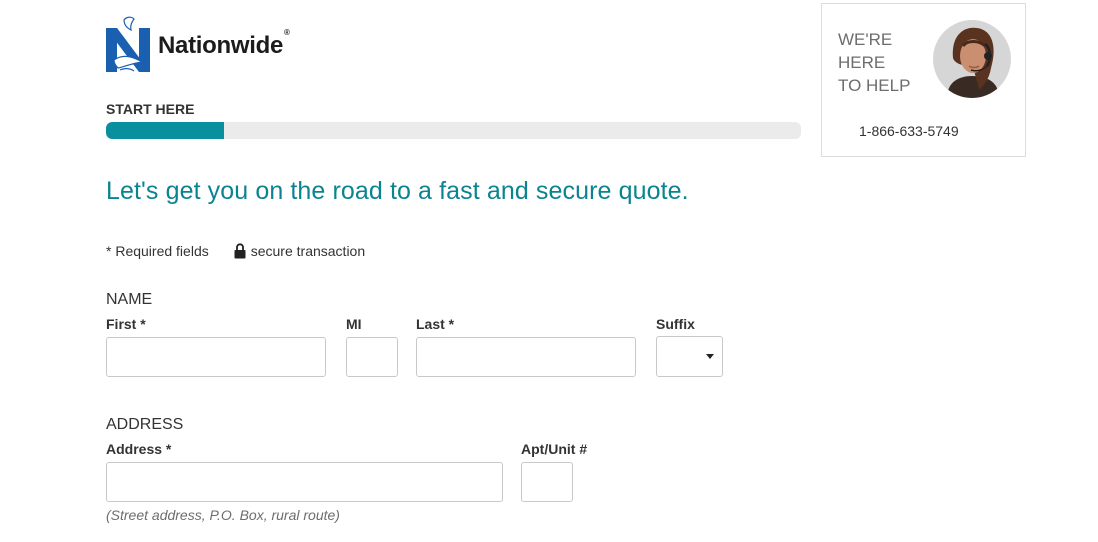 This screenshot has height=542, width=1098. Describe the element at coordinates (304, 482) in the screenshot. I see `street-address-input` at that location.